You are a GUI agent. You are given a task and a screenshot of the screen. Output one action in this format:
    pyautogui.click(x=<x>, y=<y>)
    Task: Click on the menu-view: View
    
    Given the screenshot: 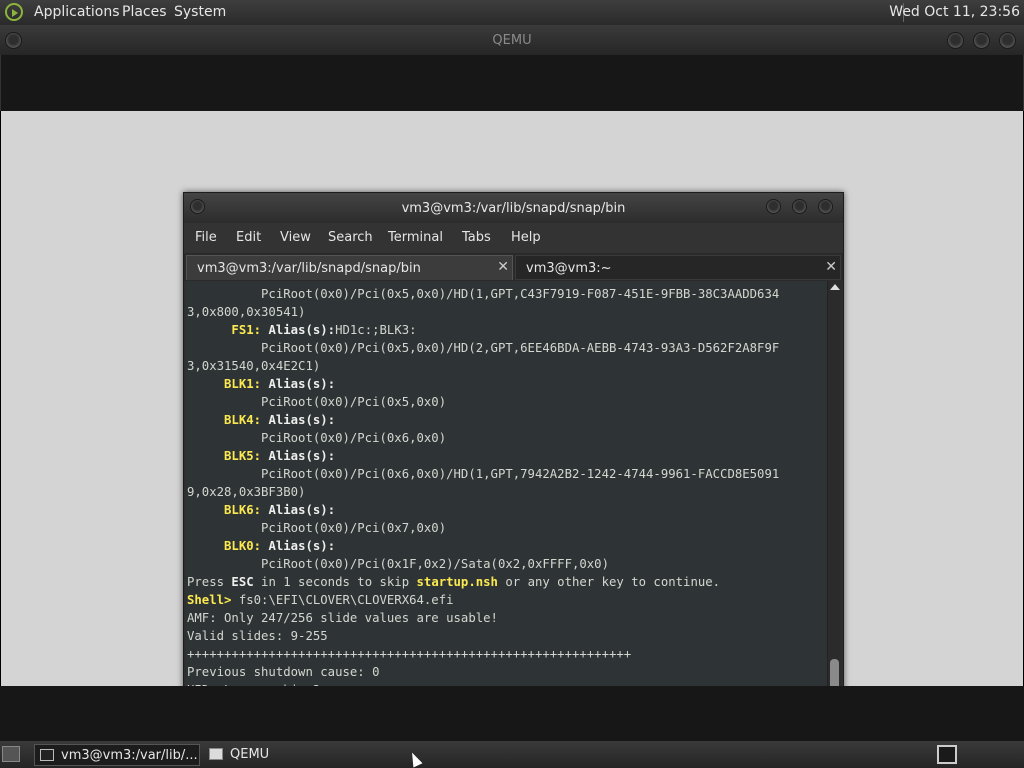 What is the action you would take?
    pyautogui.click(x=295, y=237)
    